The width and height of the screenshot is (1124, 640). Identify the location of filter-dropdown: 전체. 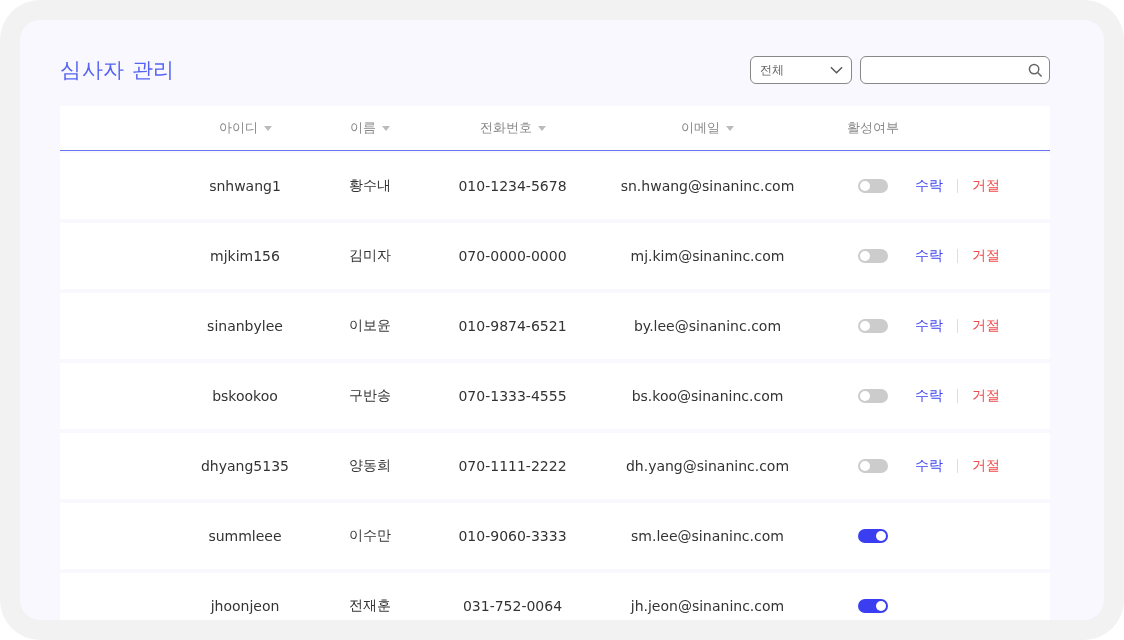
(801, 70).